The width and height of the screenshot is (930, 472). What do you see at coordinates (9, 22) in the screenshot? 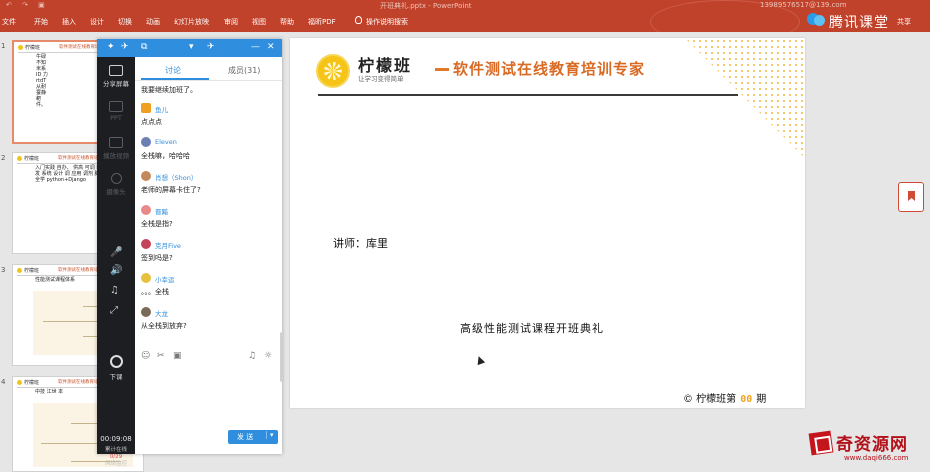
I see `tab-file: 文件` at bounding box center [9, 22].